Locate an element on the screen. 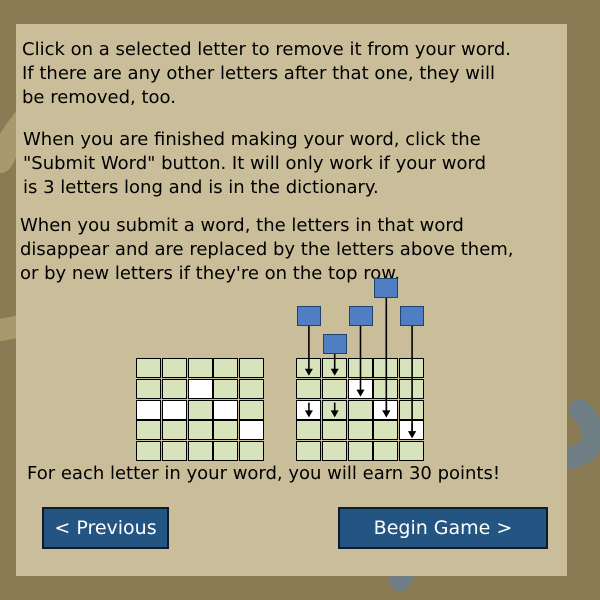  example-grid-after is located at coordinates (360, 410).